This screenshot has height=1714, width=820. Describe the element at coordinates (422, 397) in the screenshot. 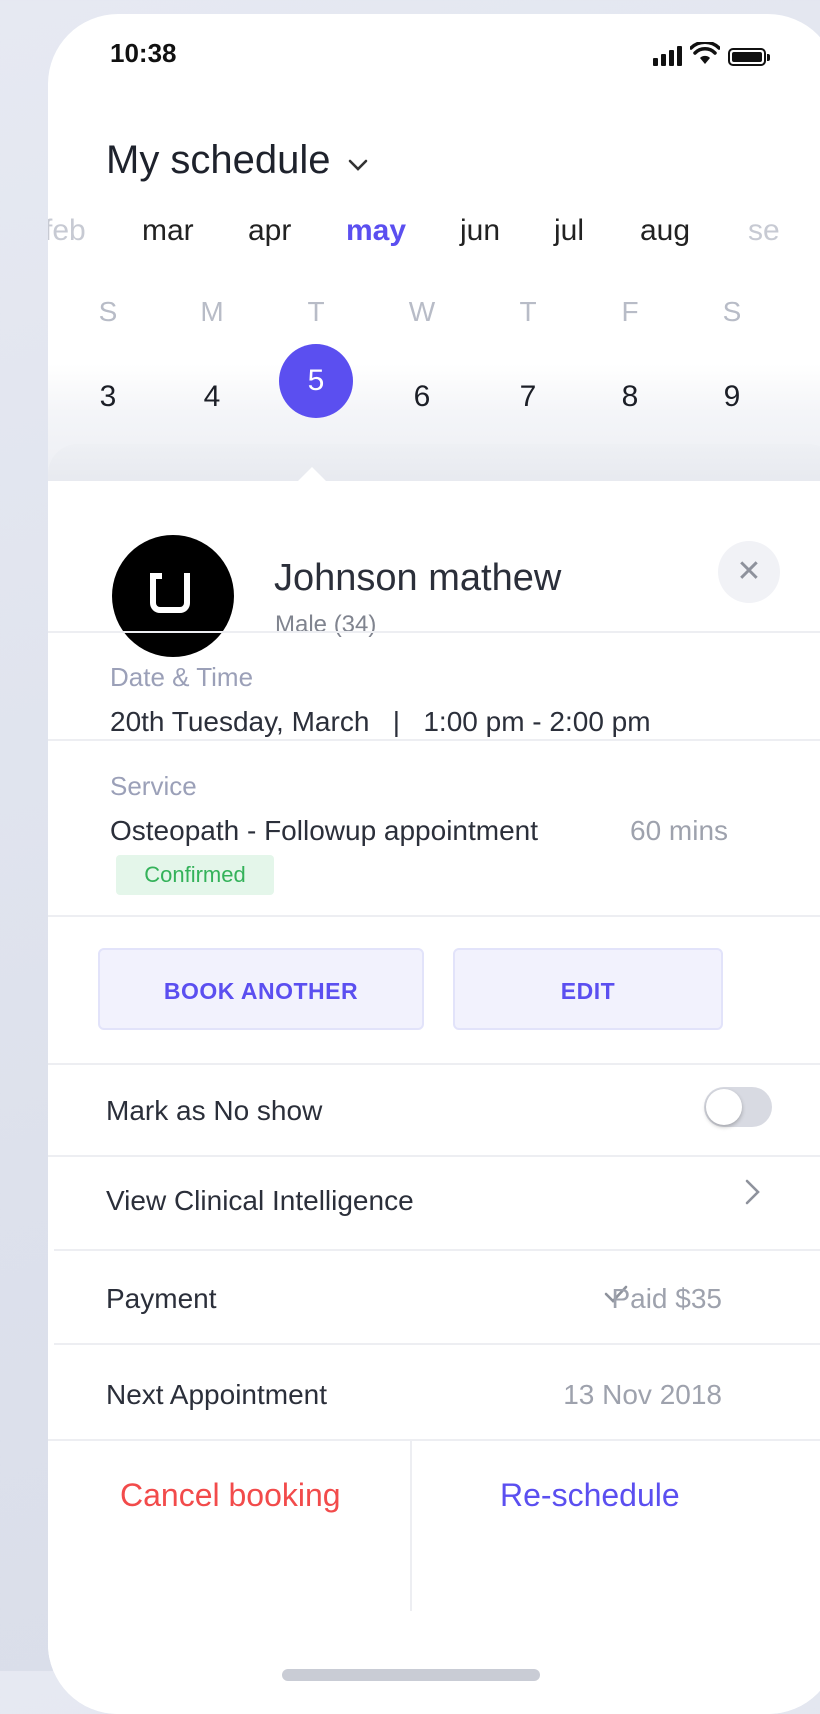

I see `day-6: 6` at that location.